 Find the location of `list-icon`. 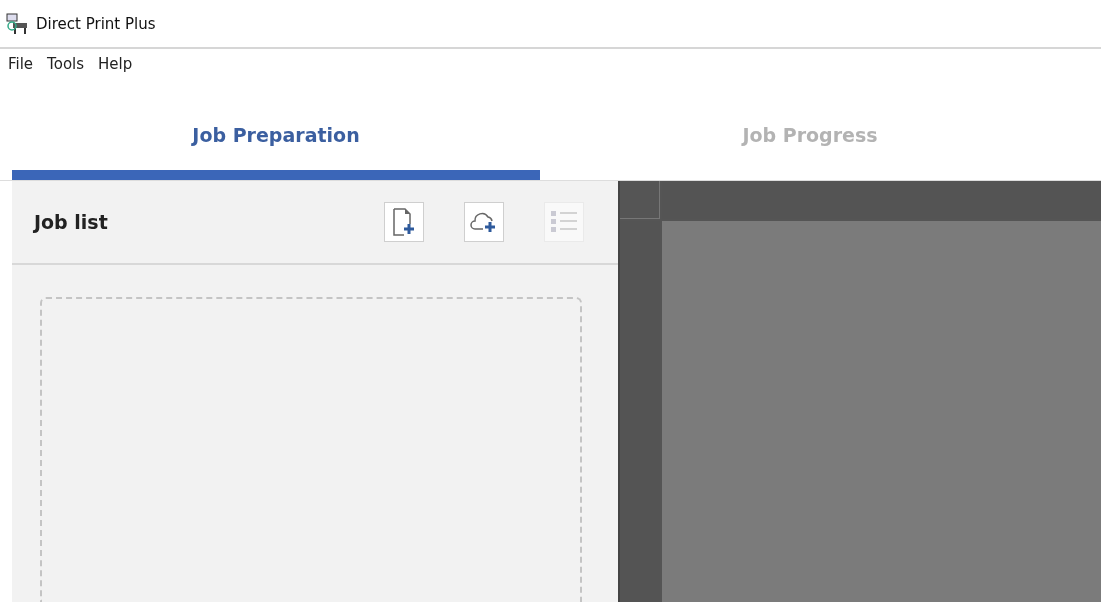

list-icon is located at coordinates (564, 222).